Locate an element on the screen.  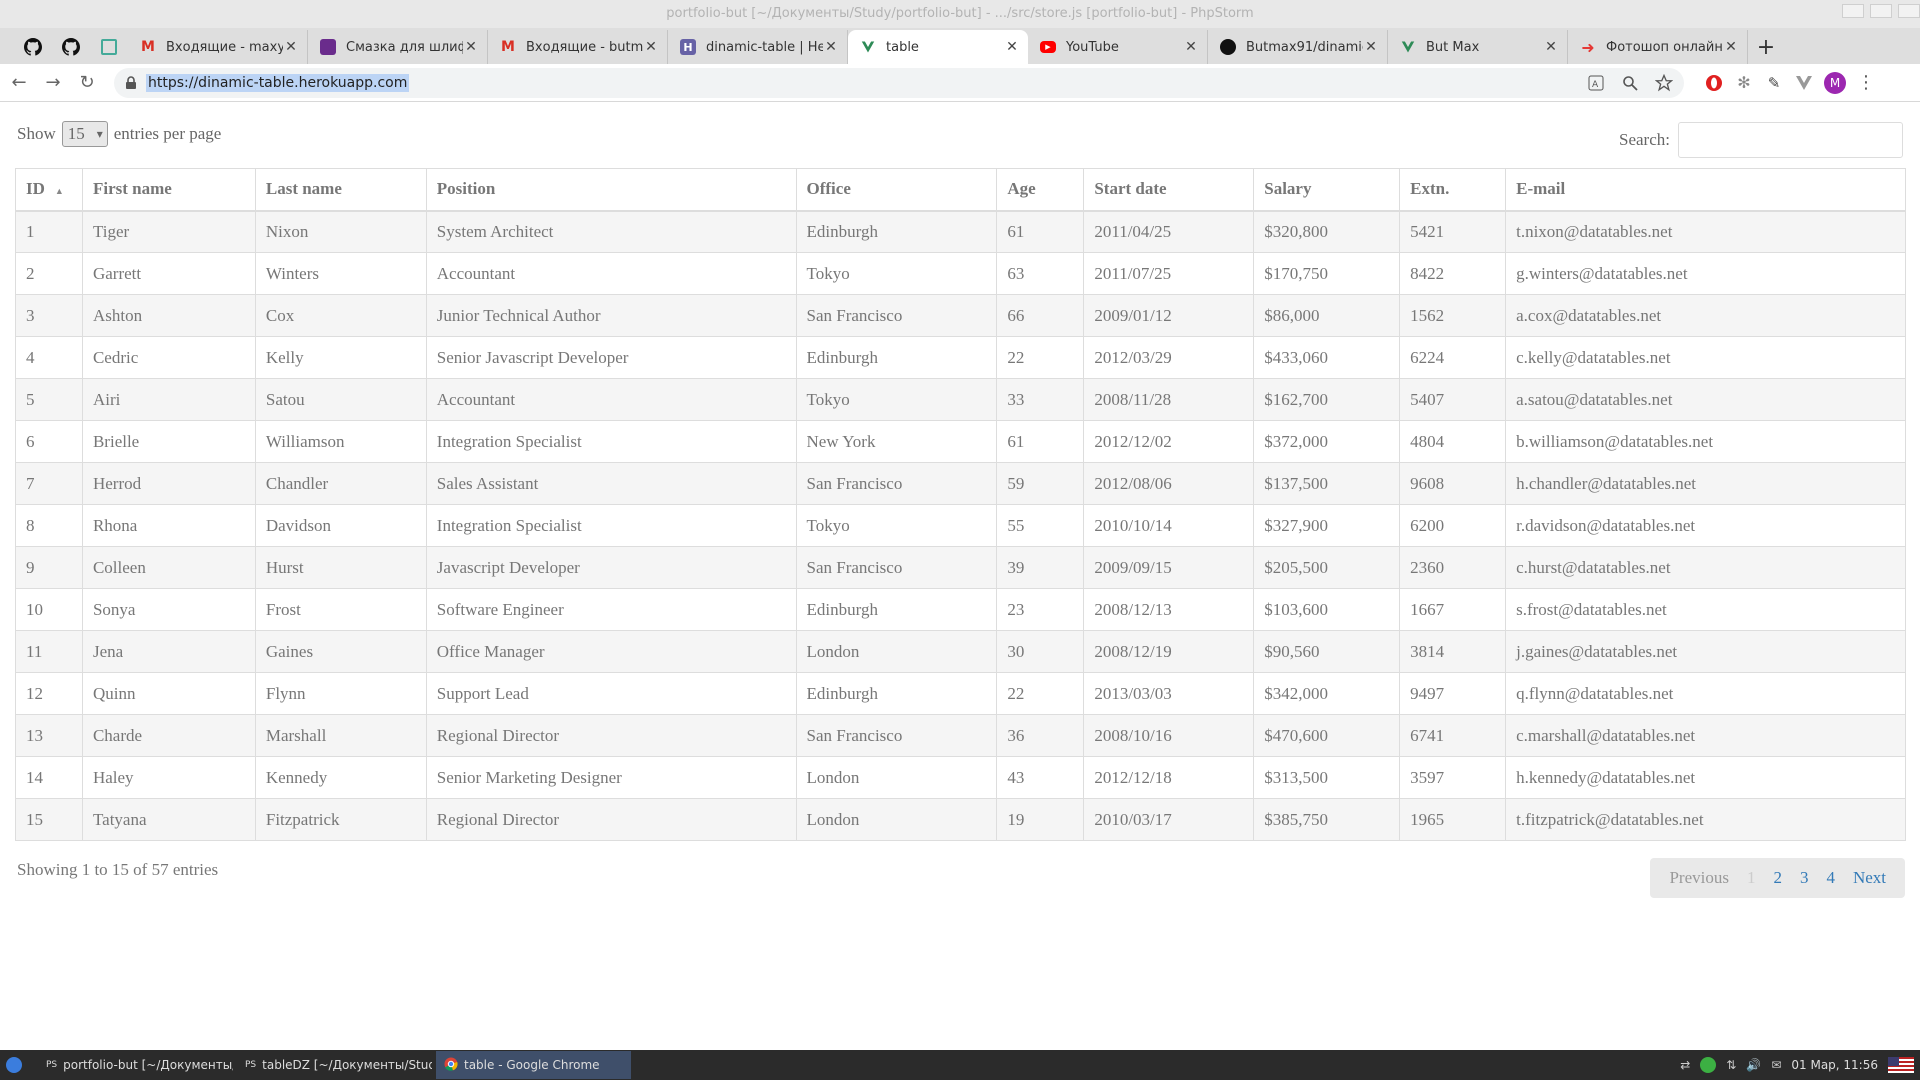
column-header: E-mail is located at coordinates (1705, 190).